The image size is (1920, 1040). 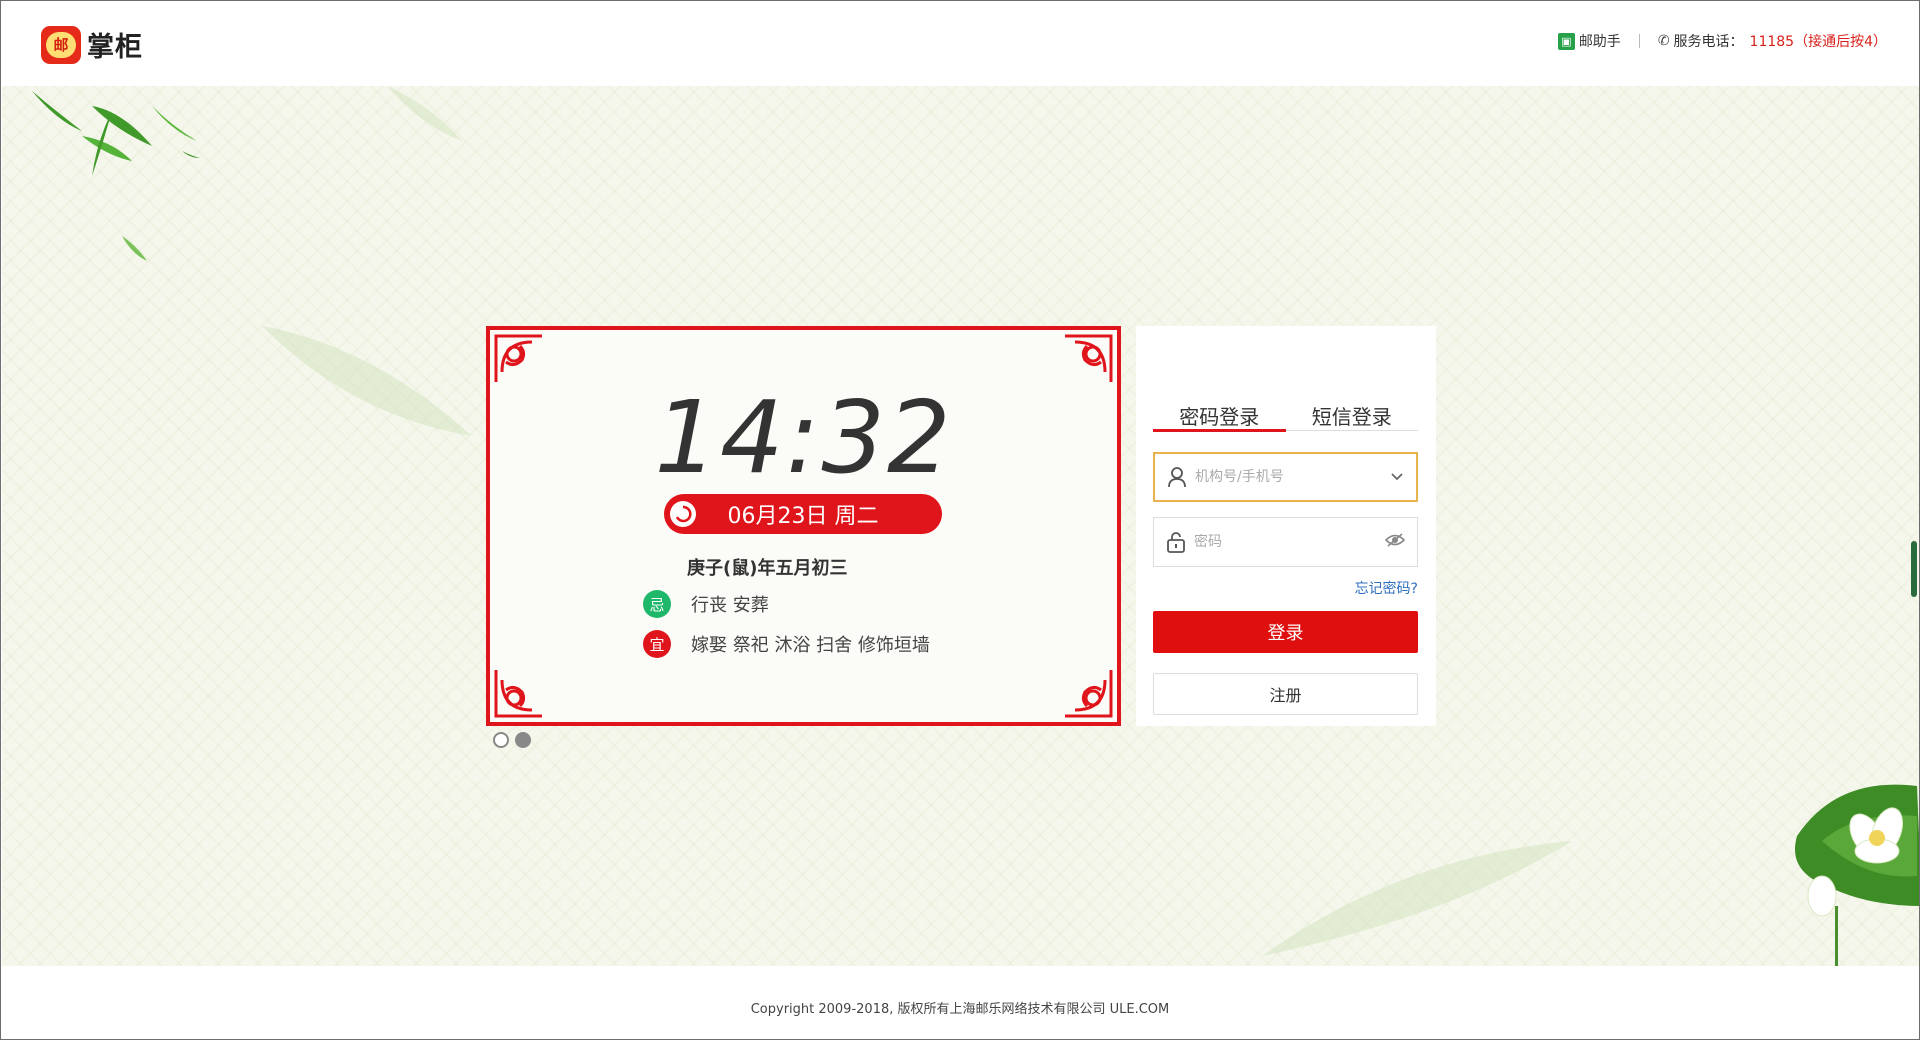 I want to click on helper-link: 邮助手, so click(x=1600, y=41).